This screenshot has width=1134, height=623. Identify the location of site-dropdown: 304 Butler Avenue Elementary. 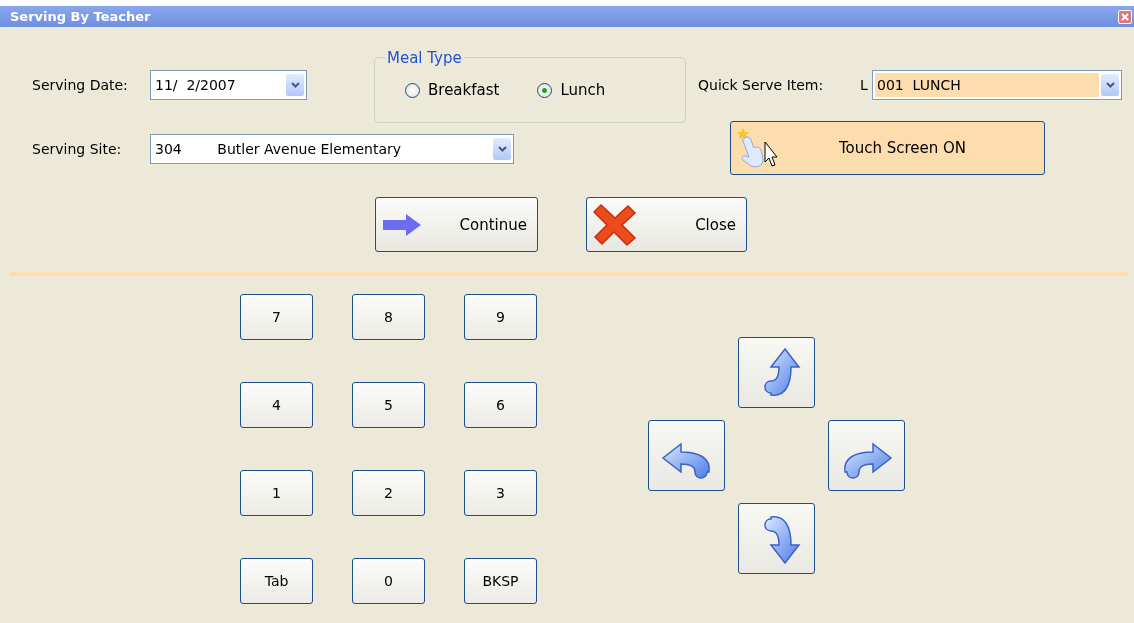
(332, 149).